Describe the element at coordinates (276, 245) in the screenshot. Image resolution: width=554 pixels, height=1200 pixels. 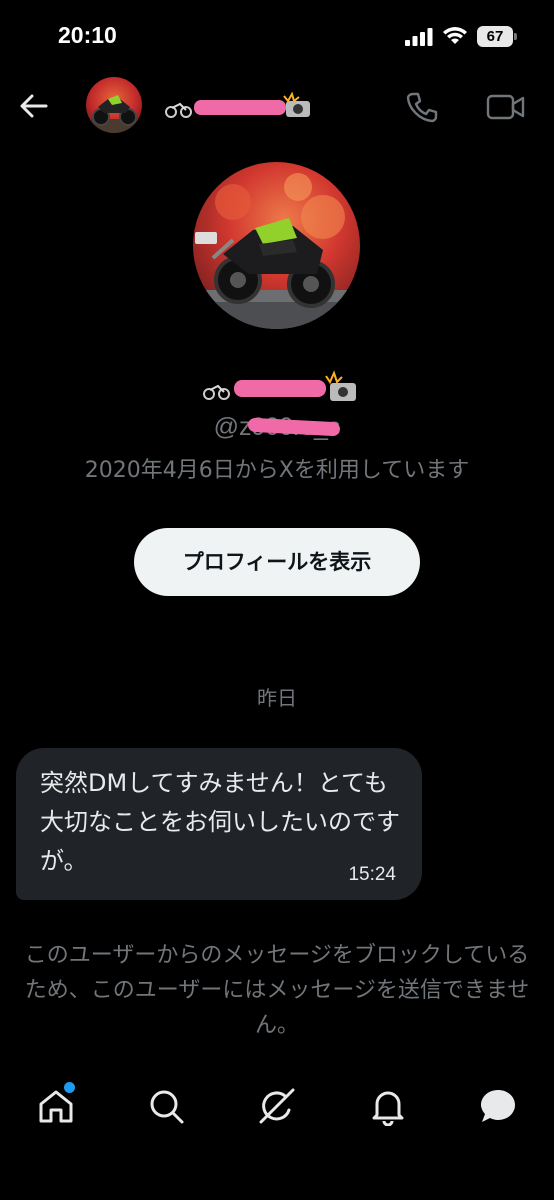
I see `profile-avatar` at that location.